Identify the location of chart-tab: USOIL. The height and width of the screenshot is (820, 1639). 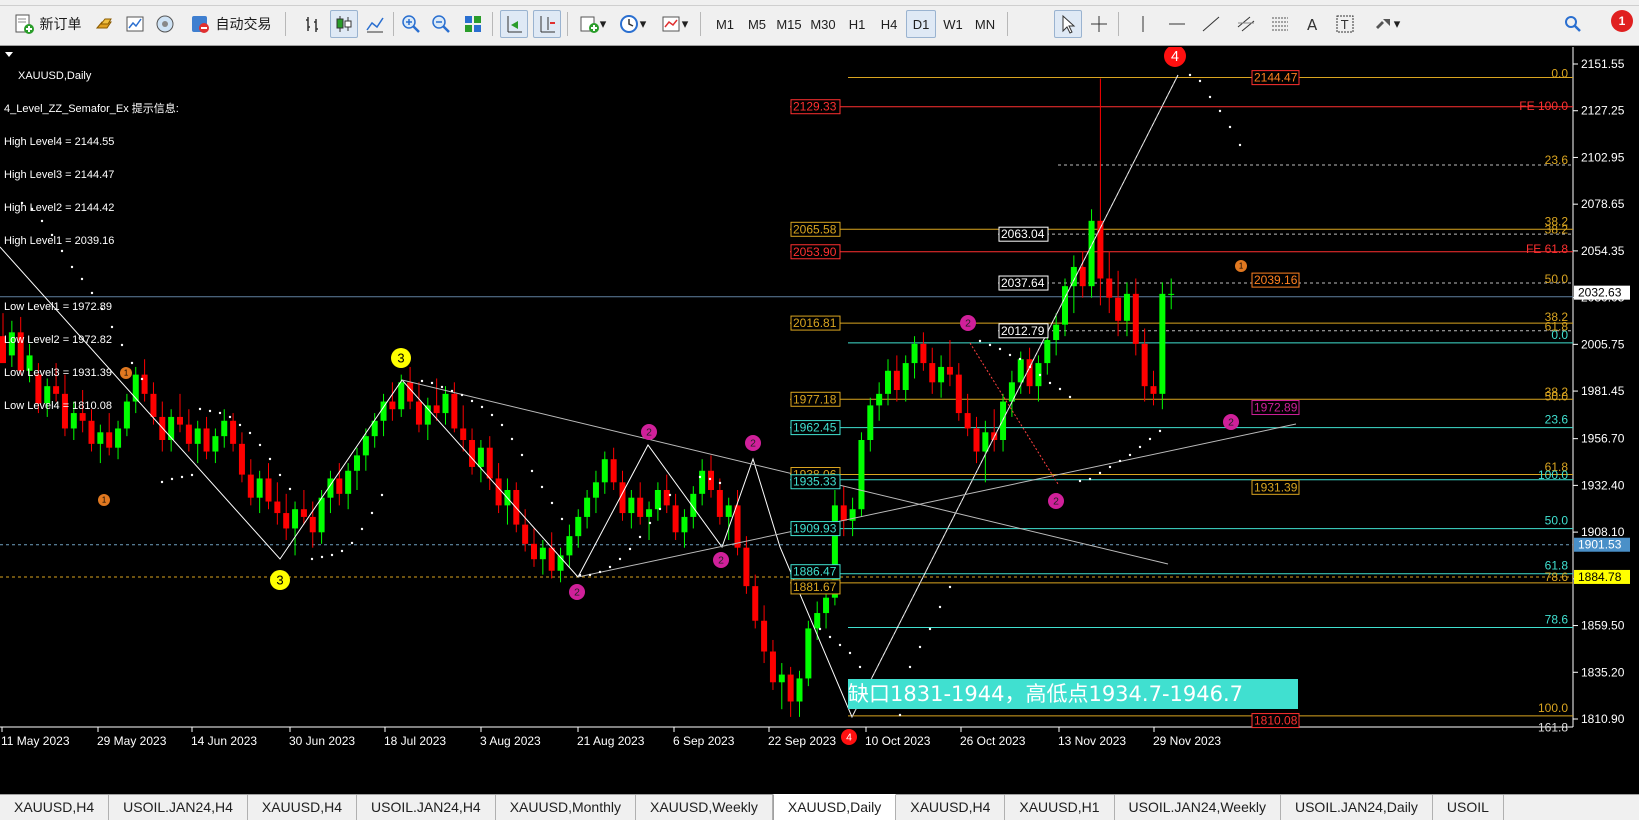
(1468, 807).